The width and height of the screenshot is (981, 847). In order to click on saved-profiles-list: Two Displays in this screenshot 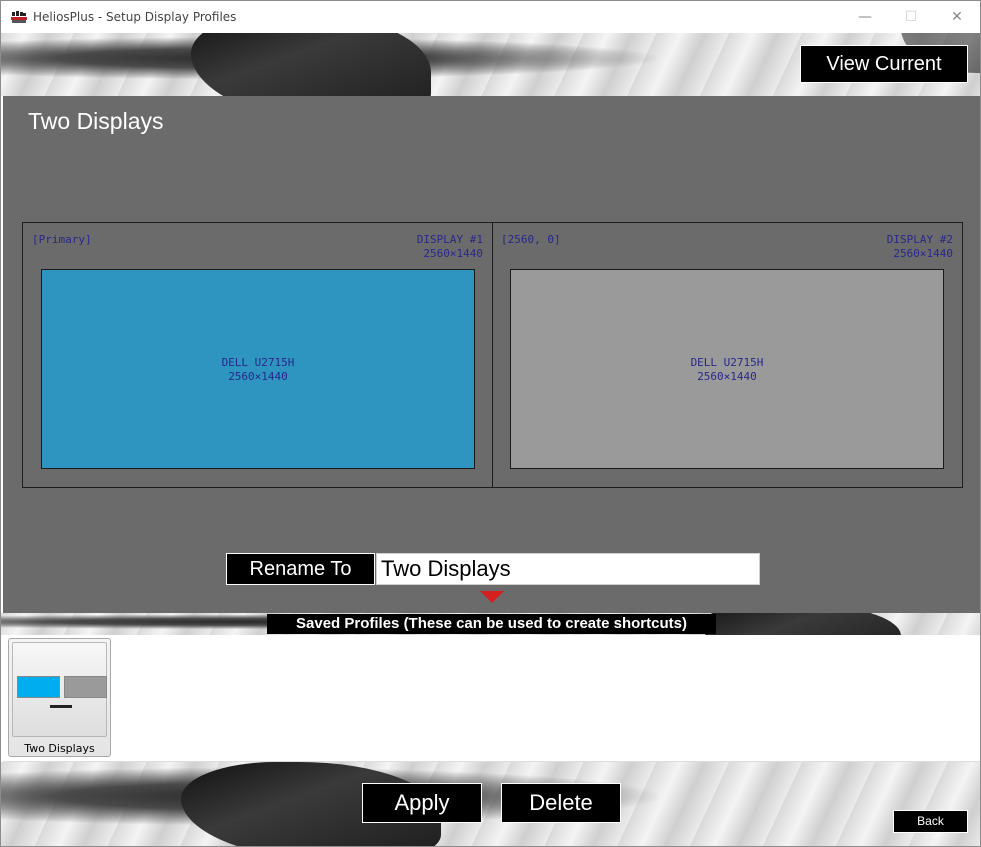, I will do `click(491, 698)`.